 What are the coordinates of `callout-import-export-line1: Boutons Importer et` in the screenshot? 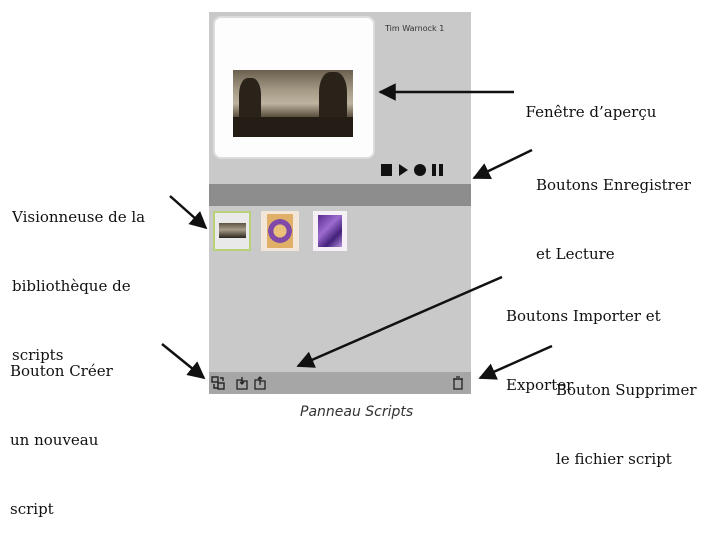 It's located at (583, 316).